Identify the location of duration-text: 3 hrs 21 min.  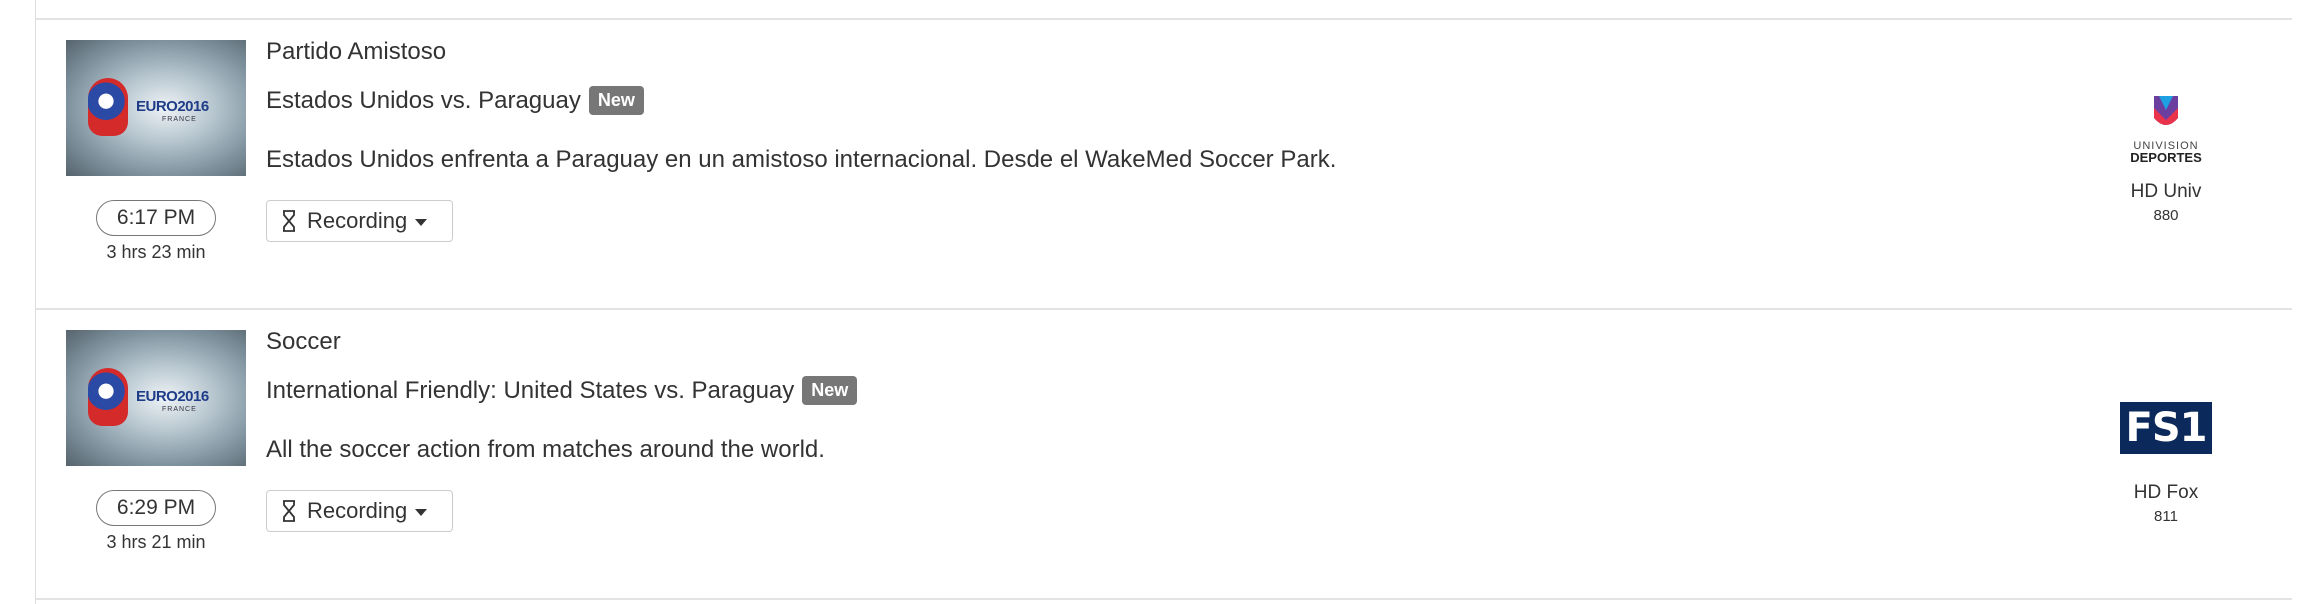
(156, 542).